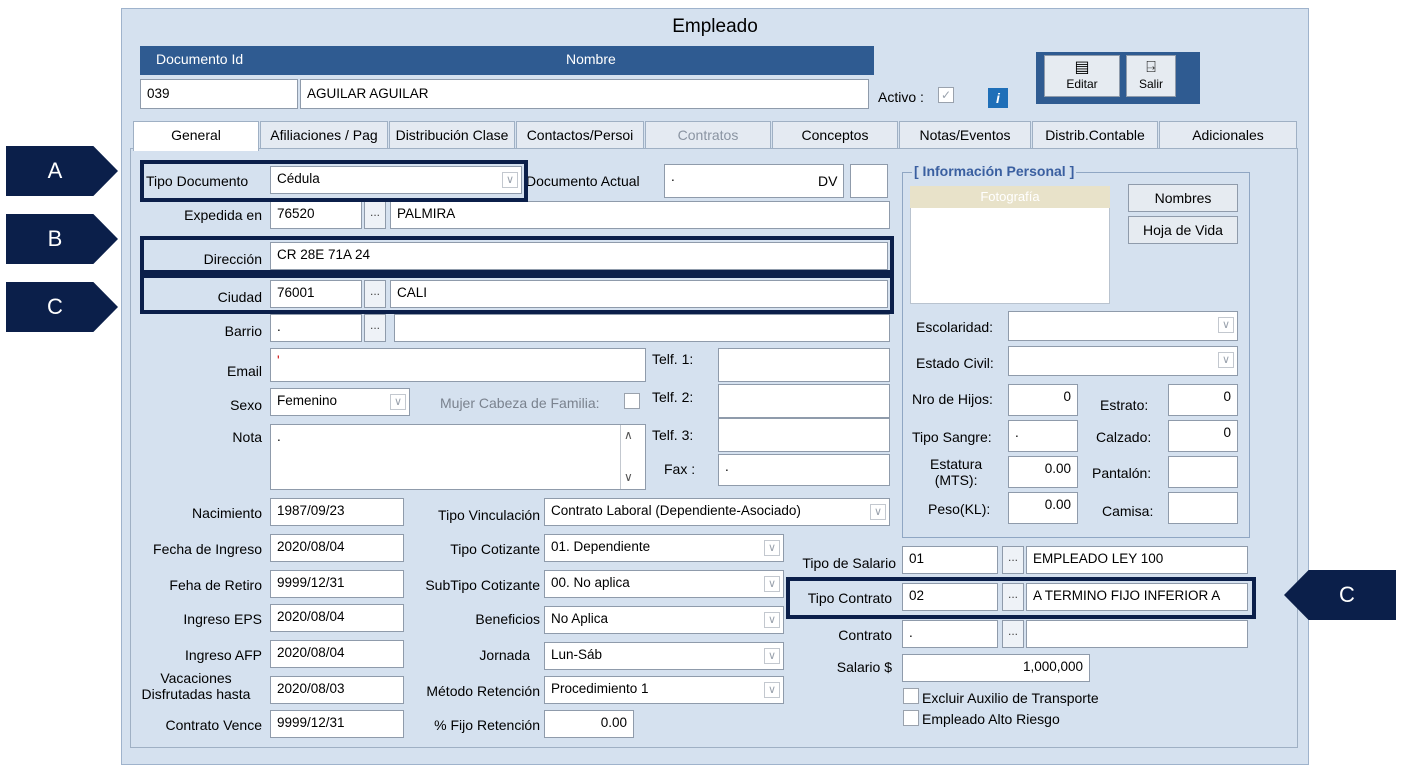  Describe the element at coordinates (1183, 230) in the screenshot. I see `hoja-vida-button: Hoja de Vida` at that location.